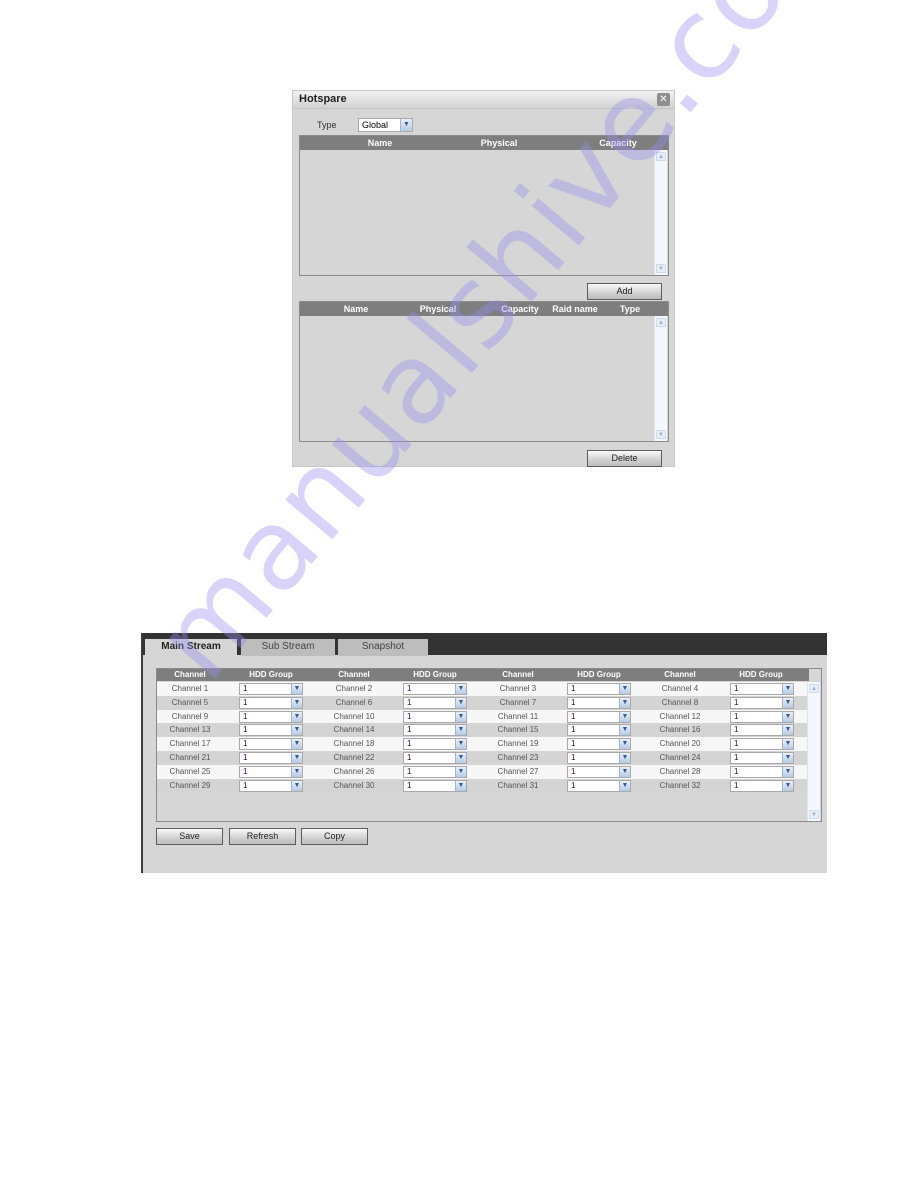  What do you see at coordinates (190, 730) in the screenshot?
I see `channel-label: Channel 13` at bounding box center [190, 730].